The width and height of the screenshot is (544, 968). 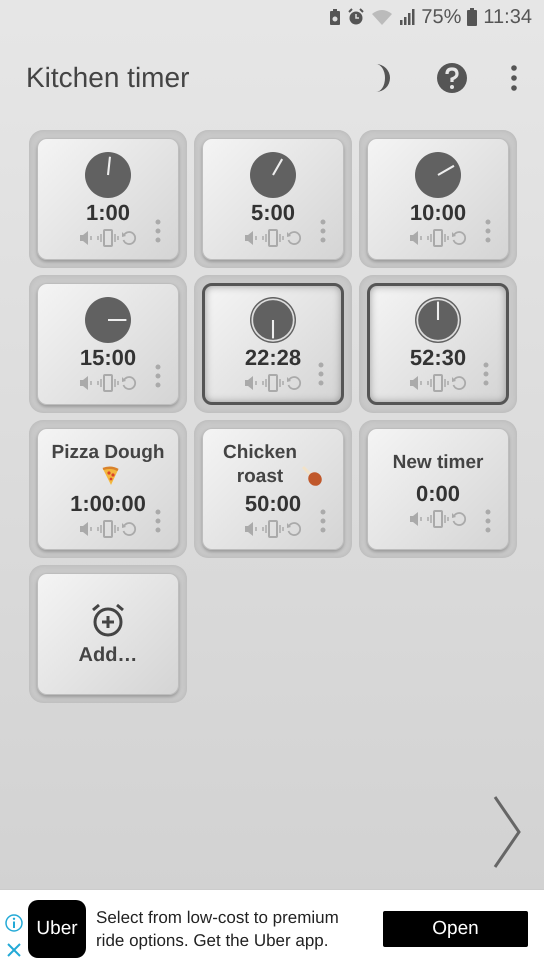 What do you see at coordinates (438, 357) in the screenshot?
I see `timer-time: 52:30` at bounding box center [438, 357].